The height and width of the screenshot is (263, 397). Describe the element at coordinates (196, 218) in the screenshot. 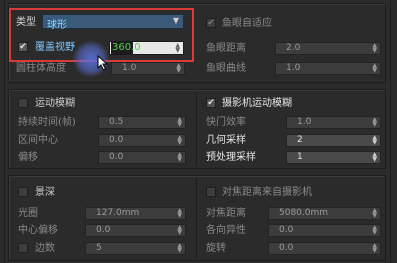

I see `dof-divider` at that location.